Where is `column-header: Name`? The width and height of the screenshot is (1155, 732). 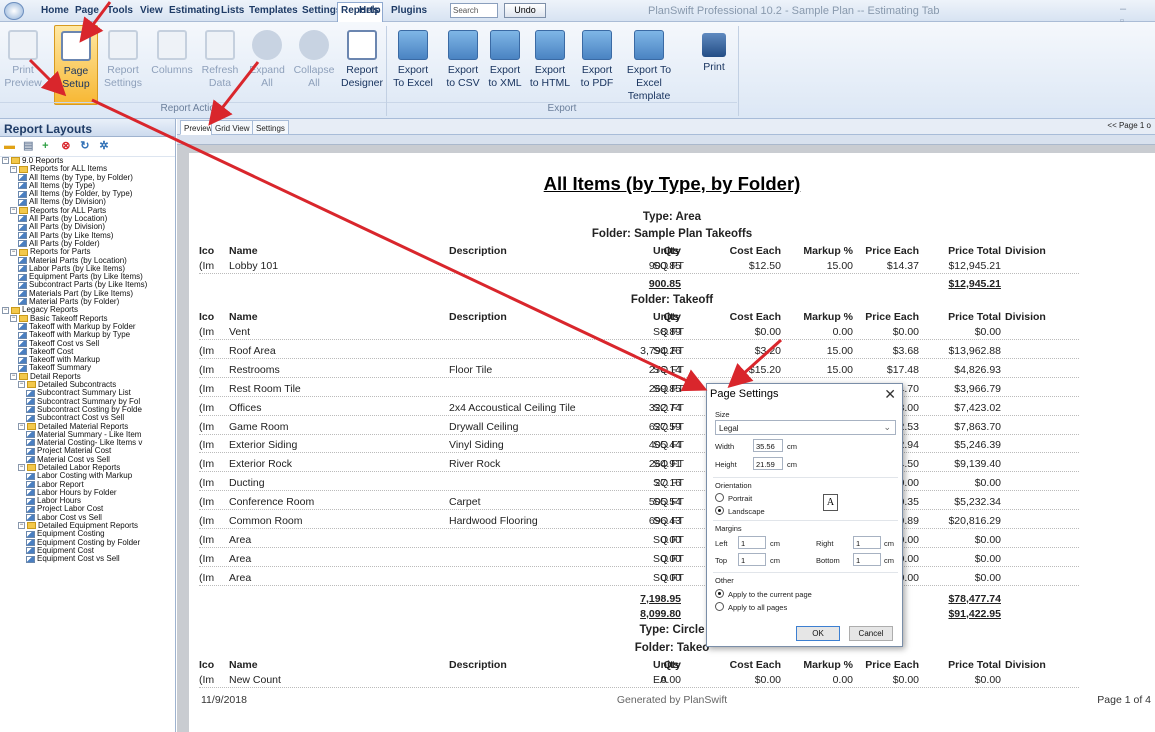 column-header: Name is located at coordinates (243, 251).